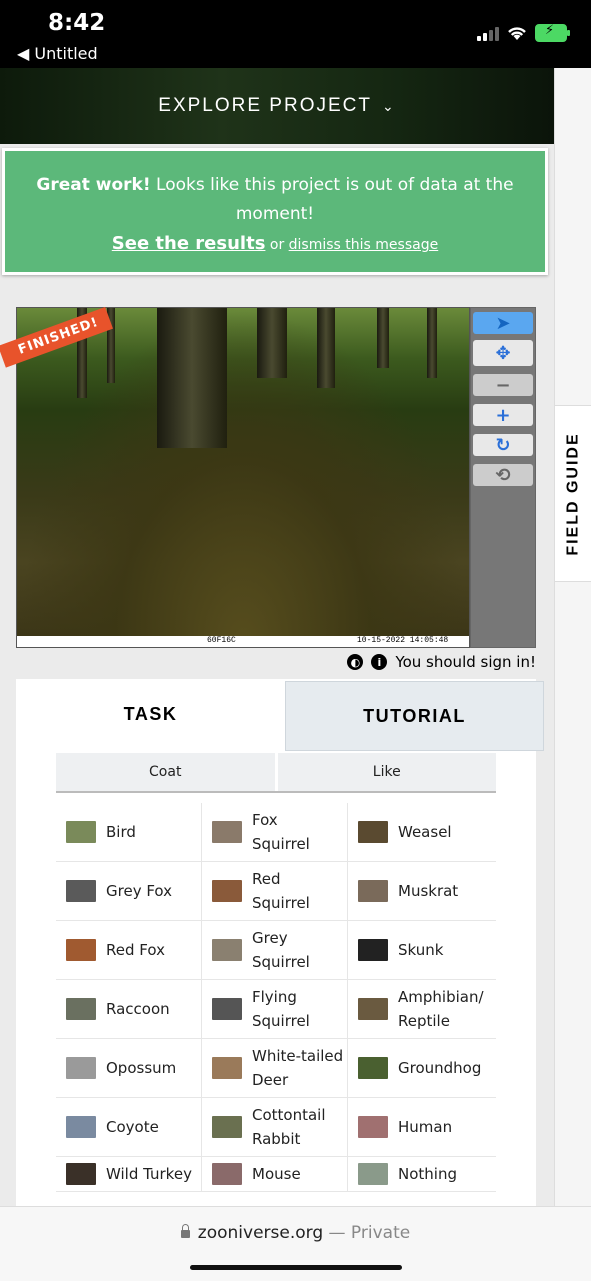 The image size is (591, 1281). What do you see at coordinates (517, 33) in the screenshot?
I see `wifi-icon` at bounding box center [517, 33].